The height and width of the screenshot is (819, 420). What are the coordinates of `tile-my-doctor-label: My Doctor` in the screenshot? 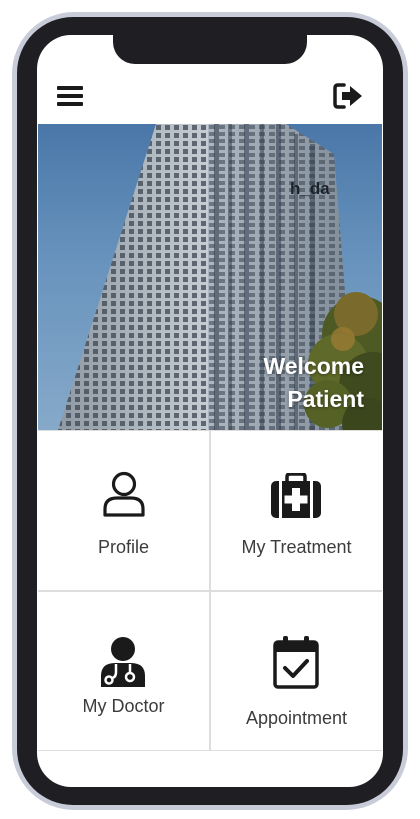 It's located at (123, 706).